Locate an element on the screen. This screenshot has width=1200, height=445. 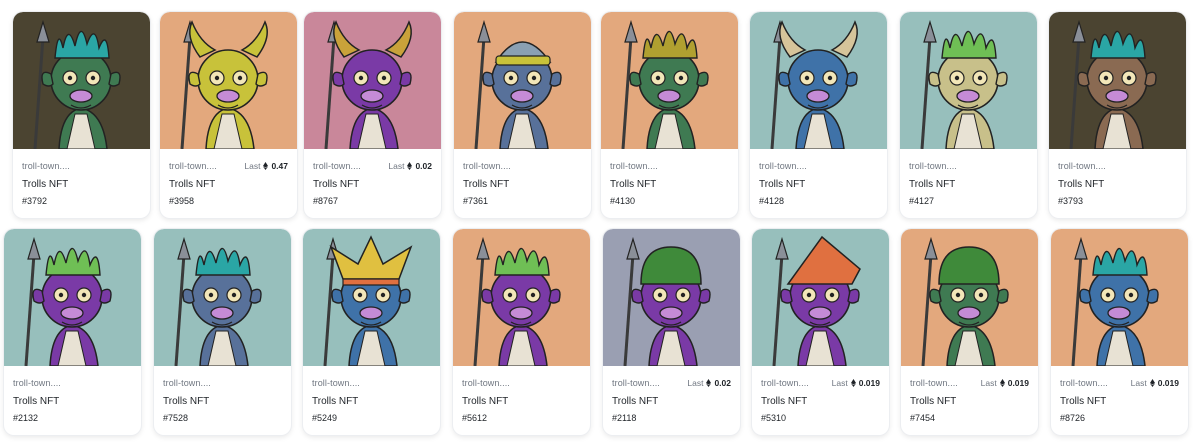
nft-card: troll-town.... Trolls NFT #4128 is located at coordinates (818, 115).